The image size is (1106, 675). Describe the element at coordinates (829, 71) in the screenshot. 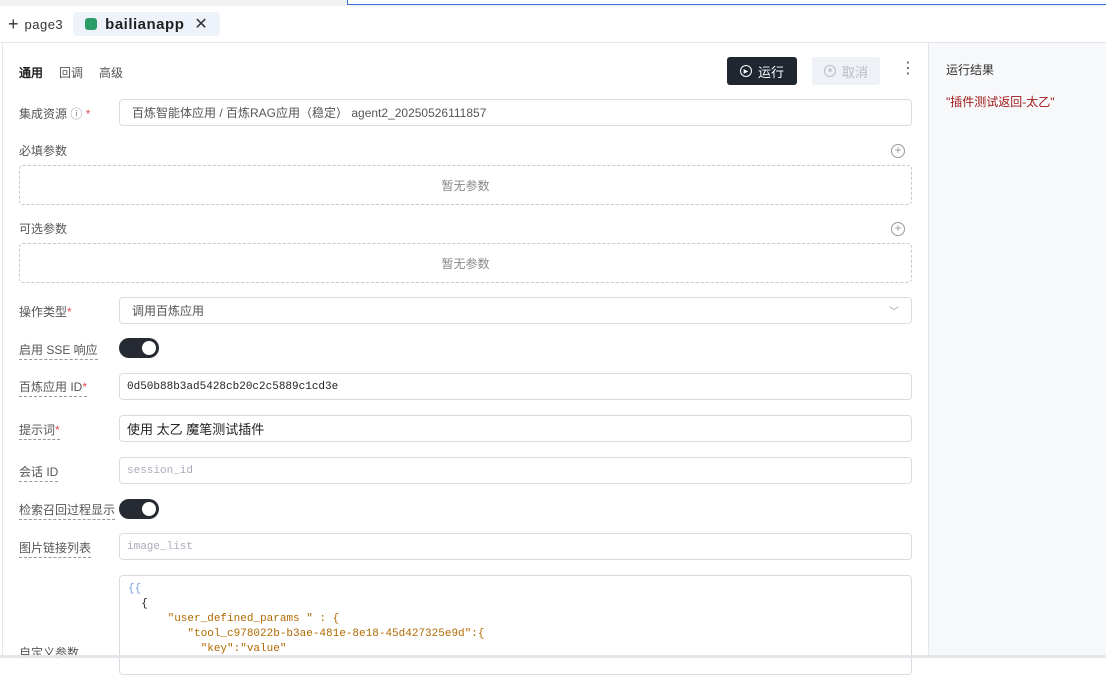

I see `stop-icon: ■` at that location.